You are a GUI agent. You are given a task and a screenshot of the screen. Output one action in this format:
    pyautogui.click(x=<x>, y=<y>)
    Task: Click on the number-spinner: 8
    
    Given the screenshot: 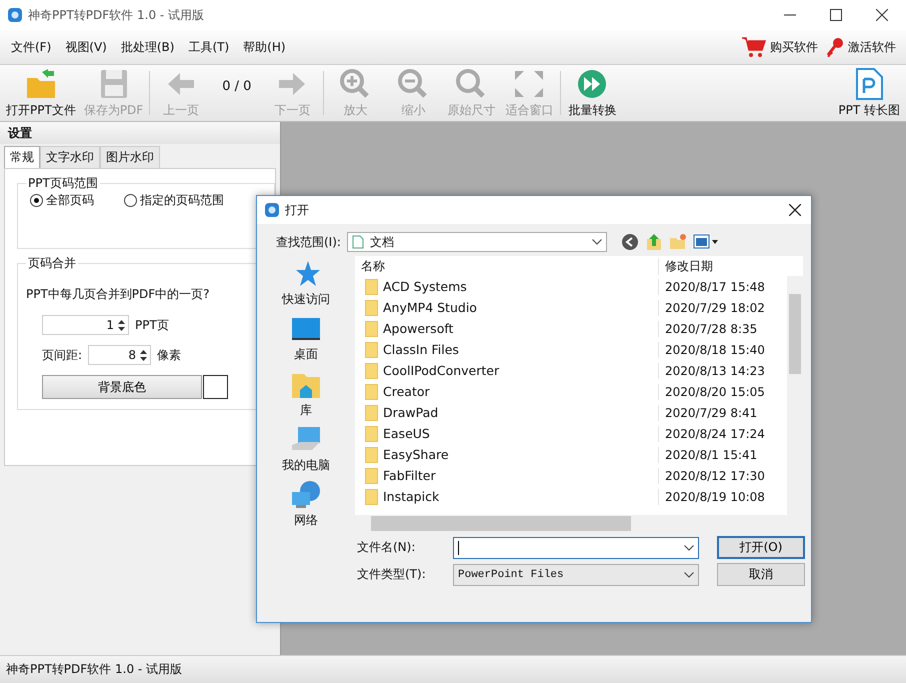 What is the action you would take?
    pyautogui.click(x=120, y=355)
    